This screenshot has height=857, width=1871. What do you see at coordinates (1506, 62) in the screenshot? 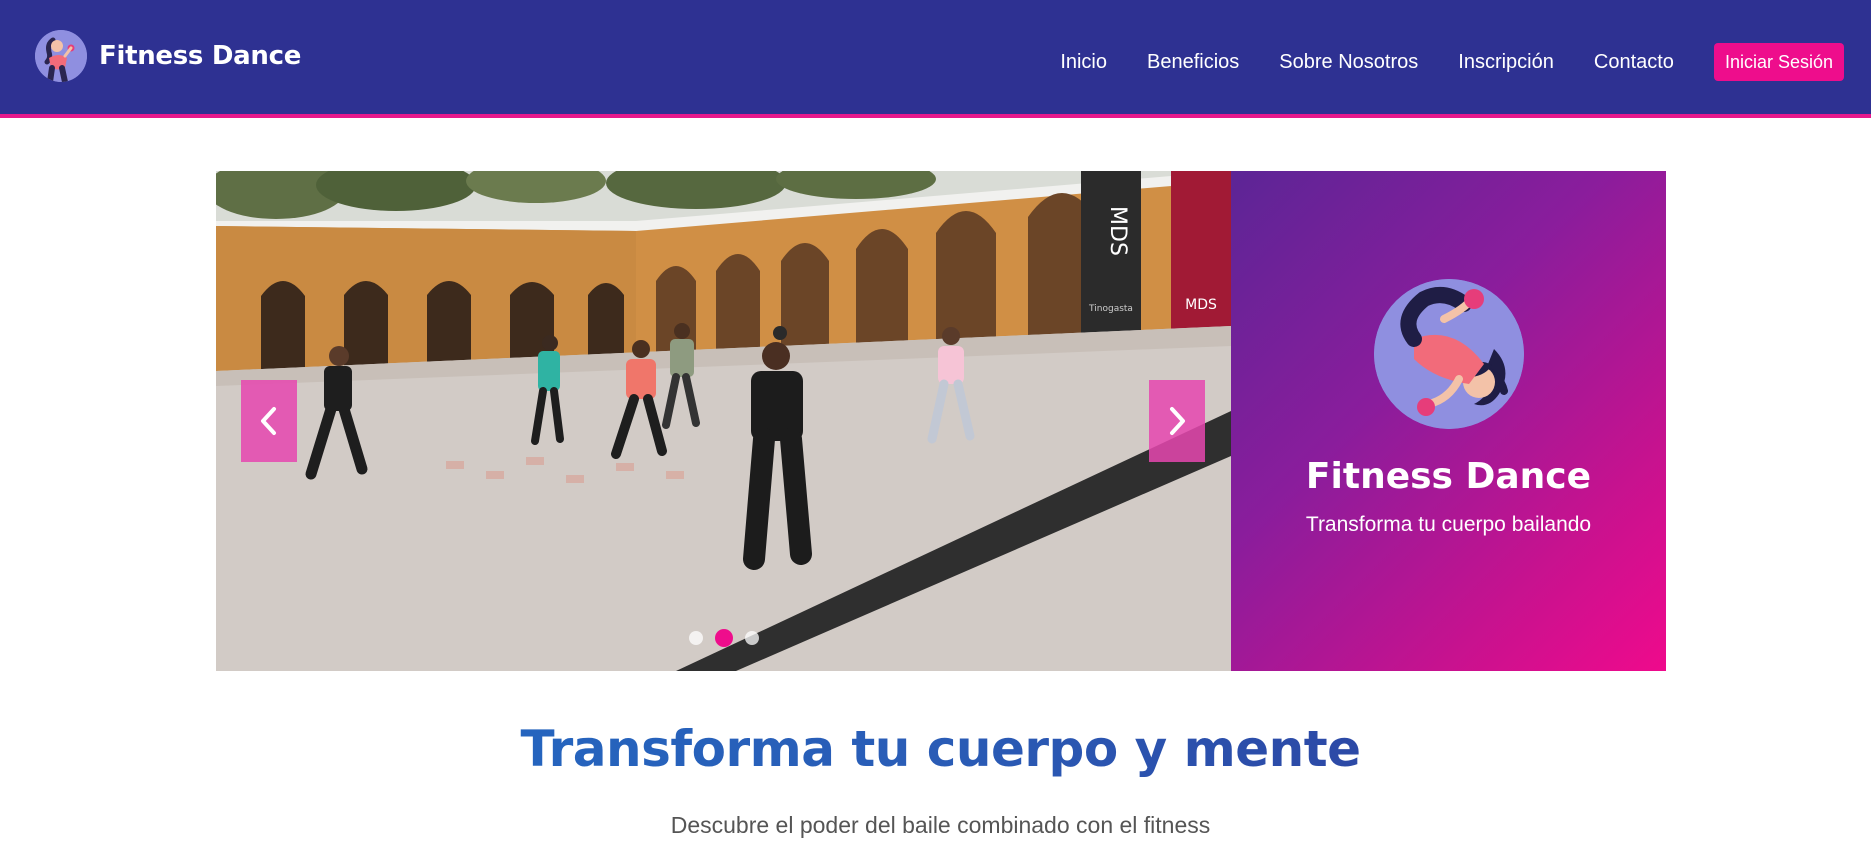
I see `nav-link-inscripcion: Inscripción` at bounding box center [1506, 62].